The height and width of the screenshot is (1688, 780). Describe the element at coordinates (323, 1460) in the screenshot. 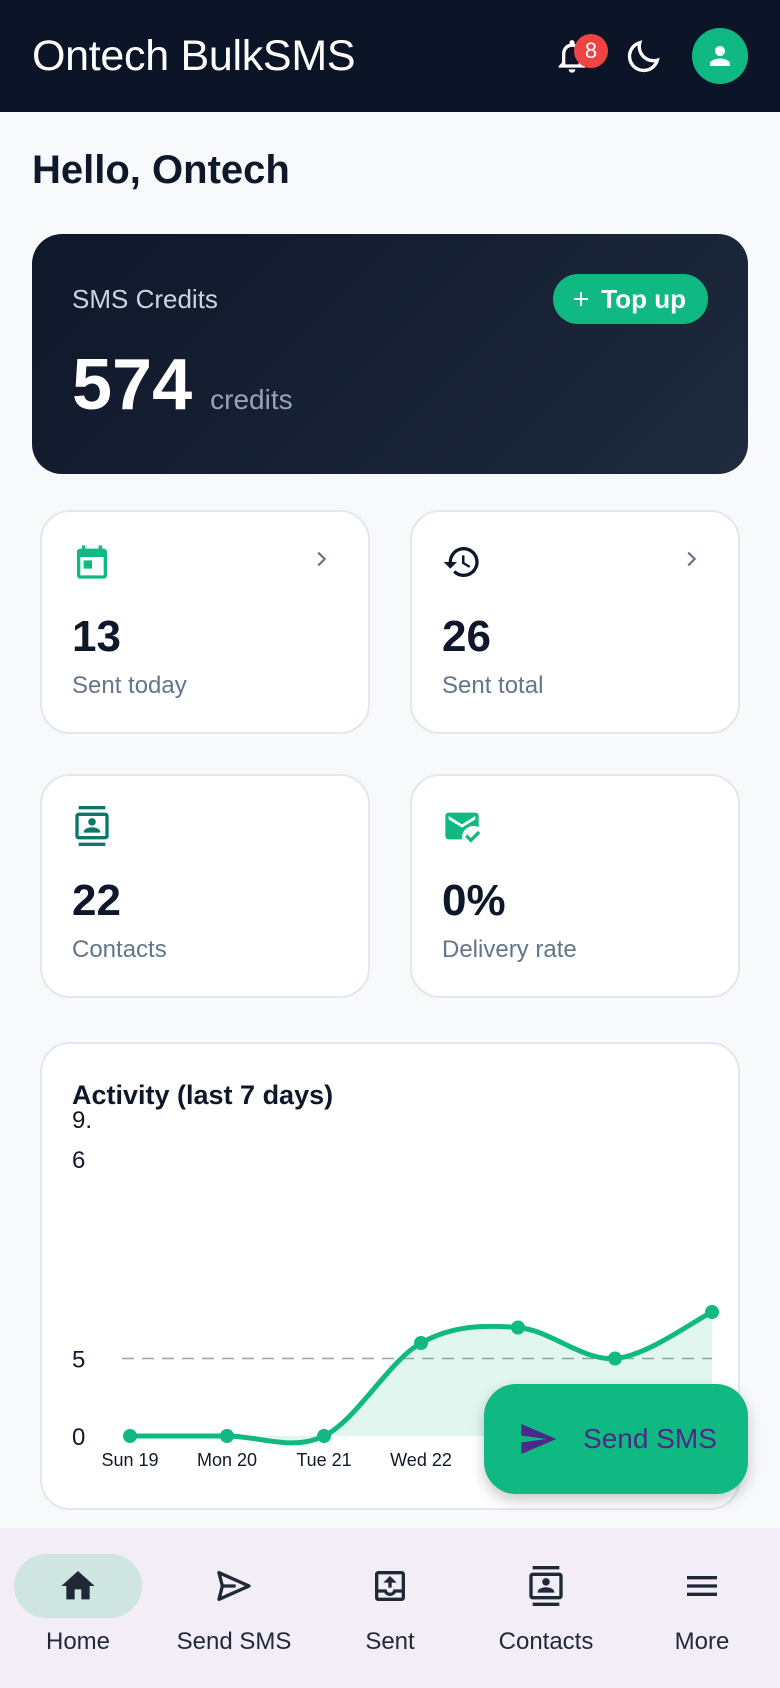

I see `x-tick-label: Tue 21` at that location.